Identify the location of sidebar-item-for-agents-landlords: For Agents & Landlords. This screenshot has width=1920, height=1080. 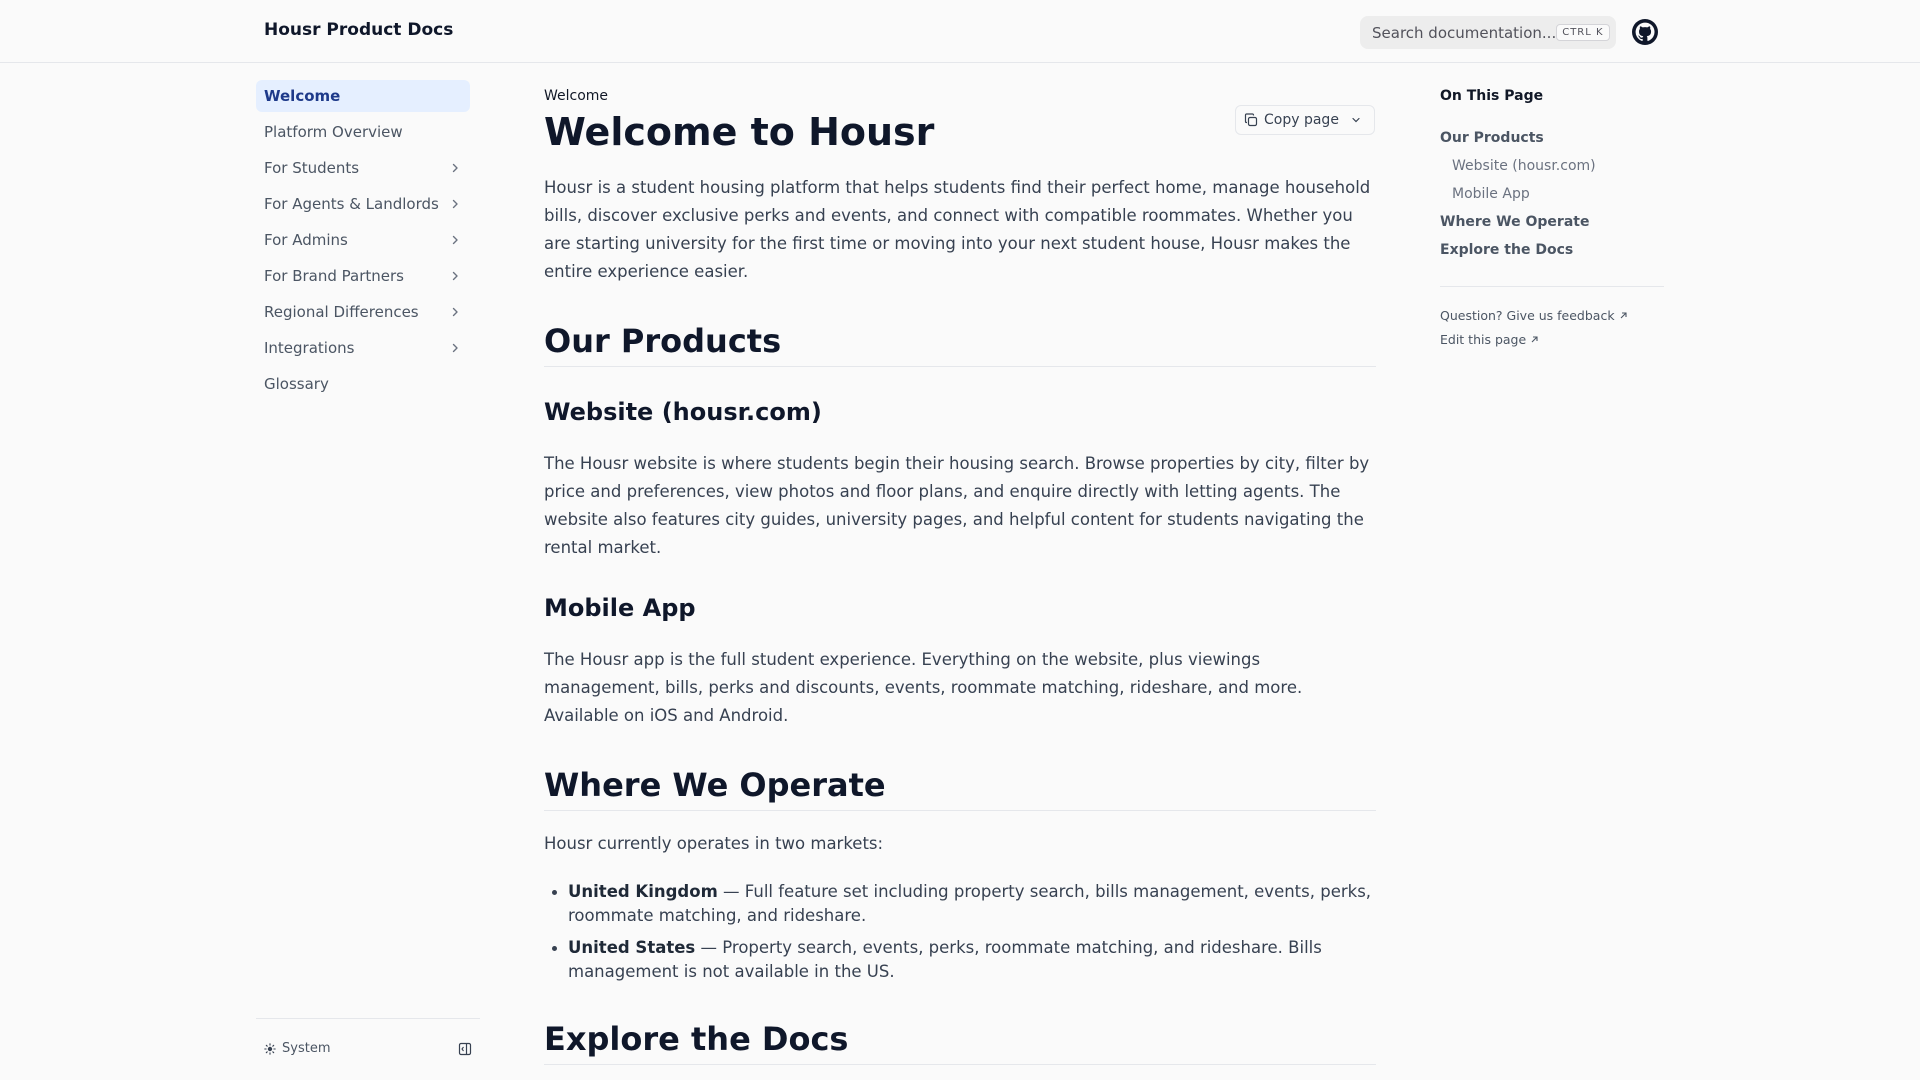
(363, 204).